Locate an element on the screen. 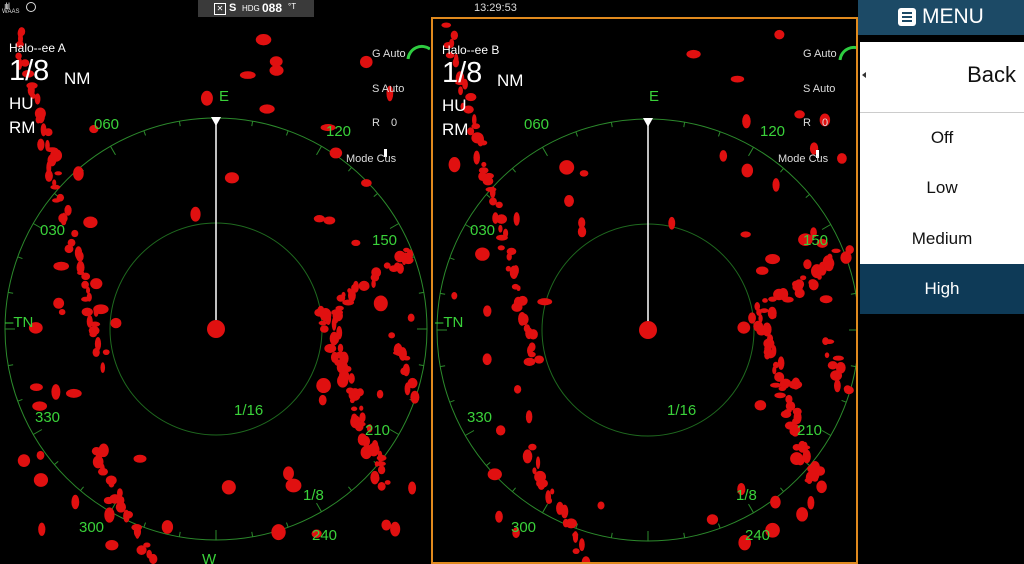 The height and width of the screenshot is (564, 1024). back-button: Back is located at coordinates (942, 77).